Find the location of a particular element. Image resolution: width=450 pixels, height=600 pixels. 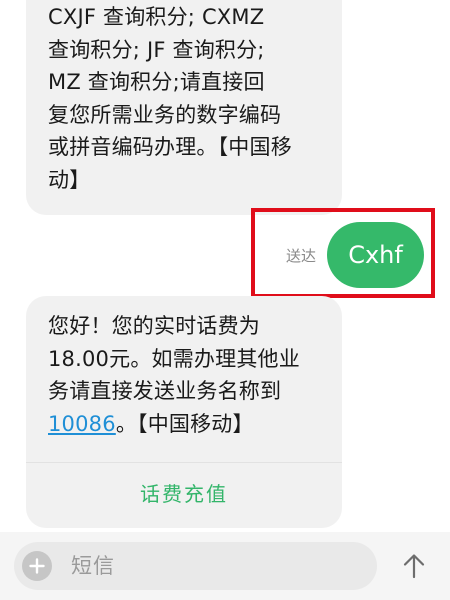

highlight-annotation is located at coordinates (343, 253).